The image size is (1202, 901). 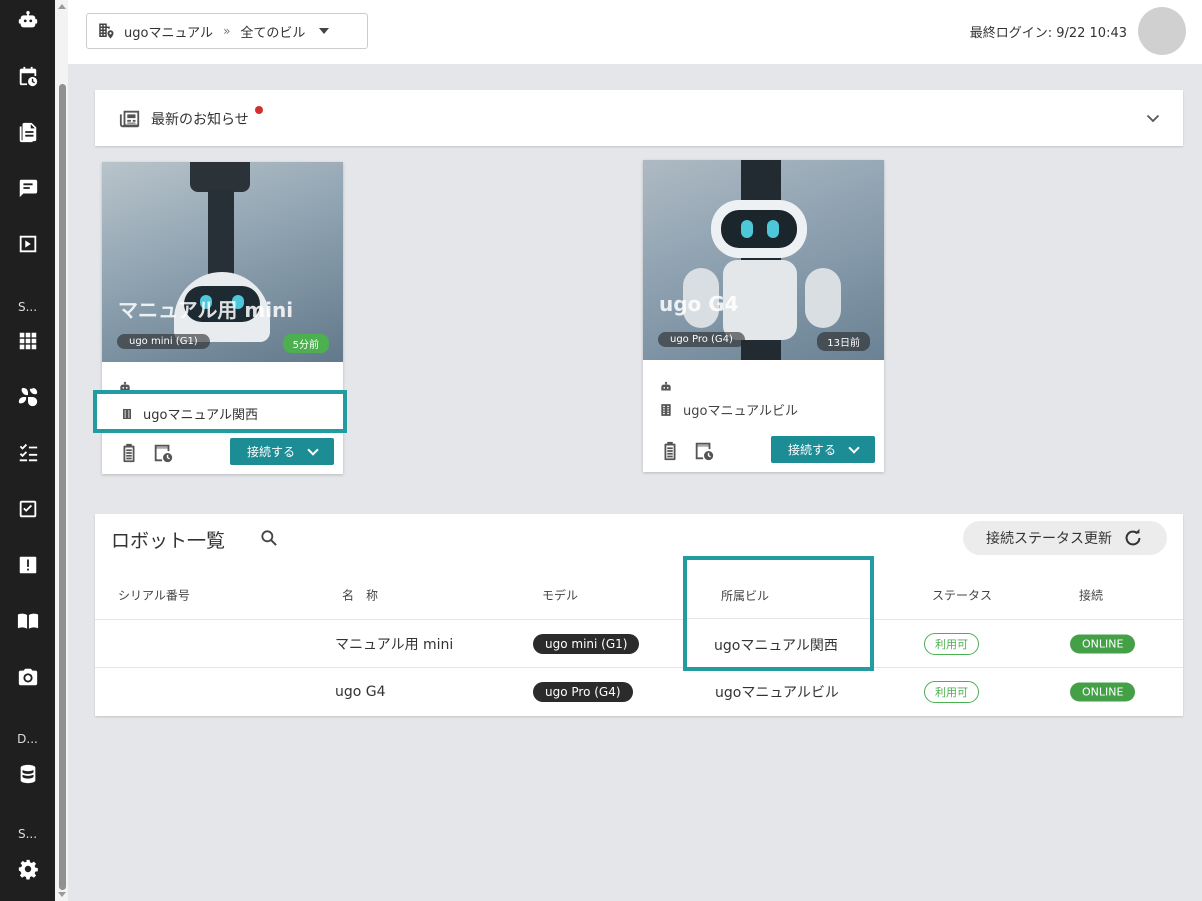 I want to click on robot-name: ugo G4, so click(x=699, y=304).